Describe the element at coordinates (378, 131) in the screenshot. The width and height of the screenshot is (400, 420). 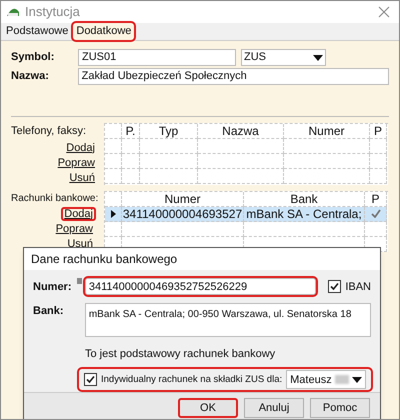
I see `column-header: P` at that location.